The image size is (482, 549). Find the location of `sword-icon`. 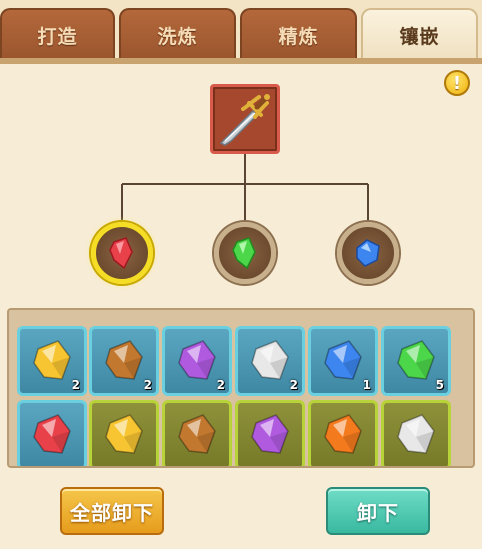

sword-icon is located at coordinates (244, 120).